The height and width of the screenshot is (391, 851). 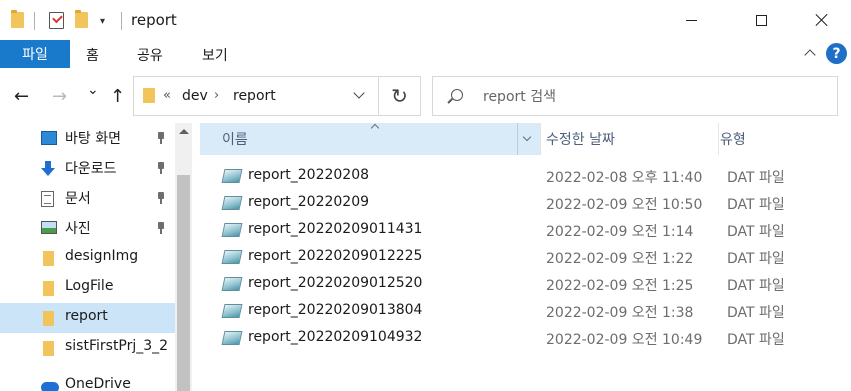 What do you see at coordinates (425, 20) in the screenshot?
I see `title-bar: ▾ report` at bounding box center [425, 20].